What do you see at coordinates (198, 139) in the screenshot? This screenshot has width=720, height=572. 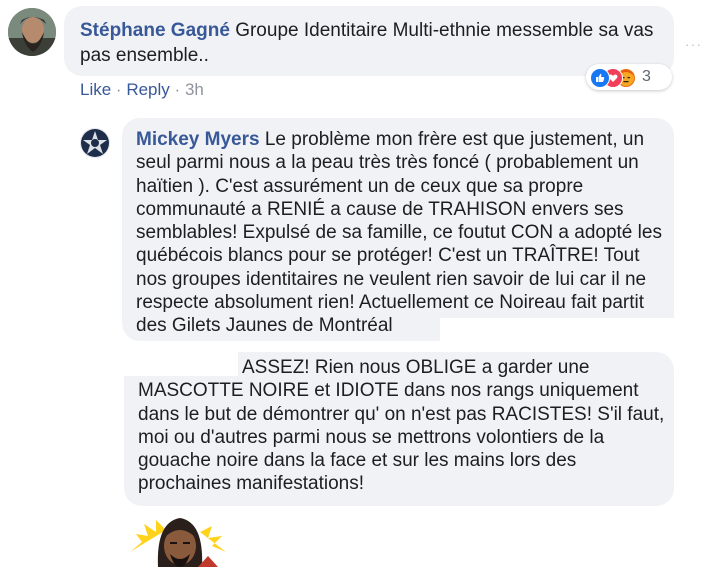 I see `reply-author: Mickey Myers` at bounding box center [198, 139].